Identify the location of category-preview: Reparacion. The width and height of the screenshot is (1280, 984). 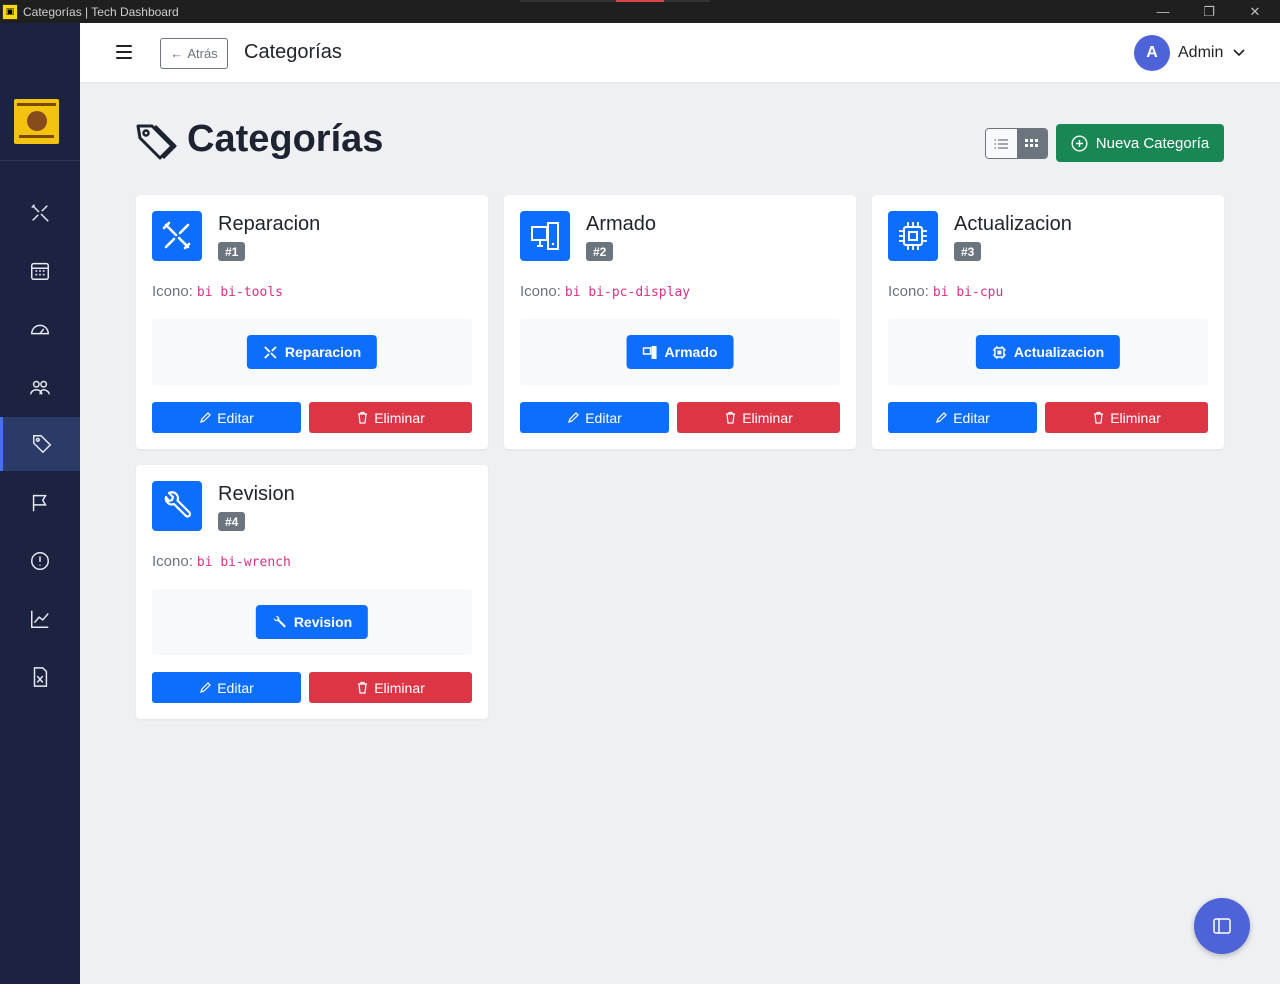
(312, 352).